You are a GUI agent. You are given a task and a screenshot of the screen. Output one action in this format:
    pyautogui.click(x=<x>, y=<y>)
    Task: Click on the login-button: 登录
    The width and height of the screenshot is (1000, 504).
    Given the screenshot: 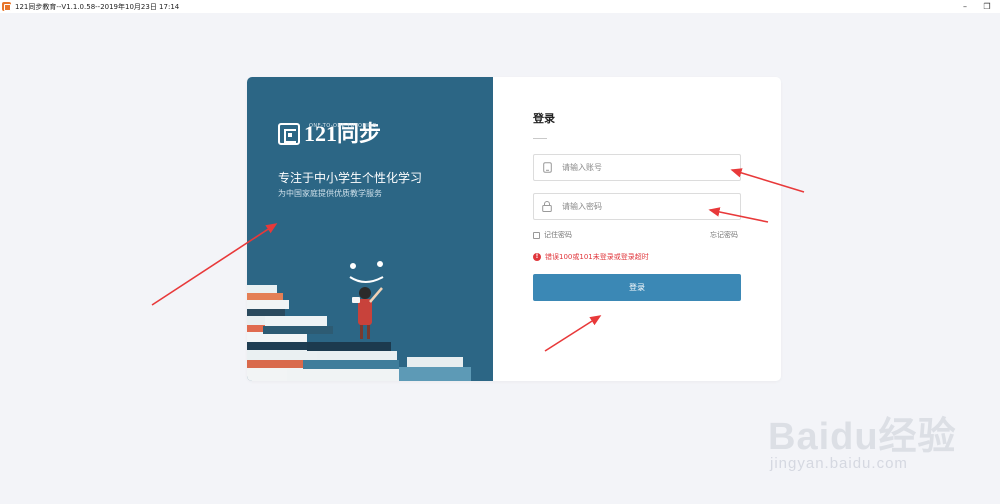 What is the action you would take?
    pyautogui.click(x=637, y=287)
    